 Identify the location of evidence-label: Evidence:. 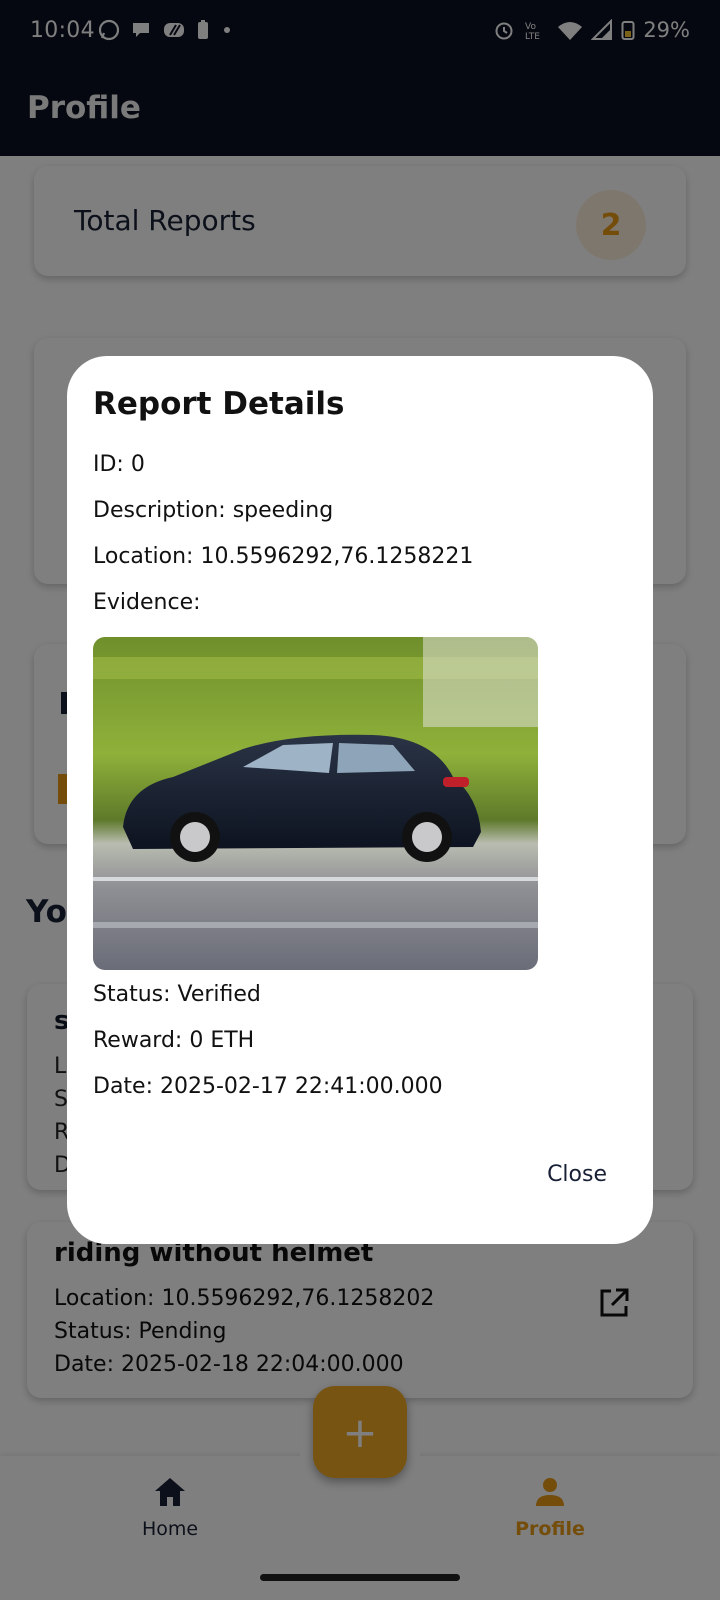
(147, 602).